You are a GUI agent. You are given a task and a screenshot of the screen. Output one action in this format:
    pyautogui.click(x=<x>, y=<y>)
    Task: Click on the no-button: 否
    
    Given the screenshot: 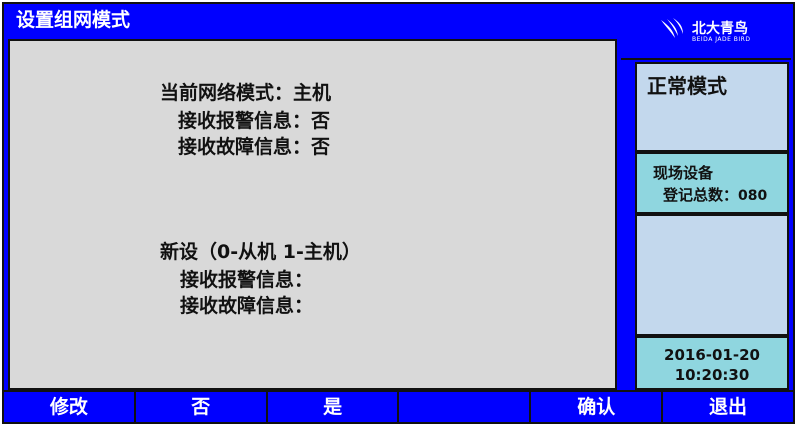 What is the action you would take?
    pyautogui.click(x=202, y=407)
    